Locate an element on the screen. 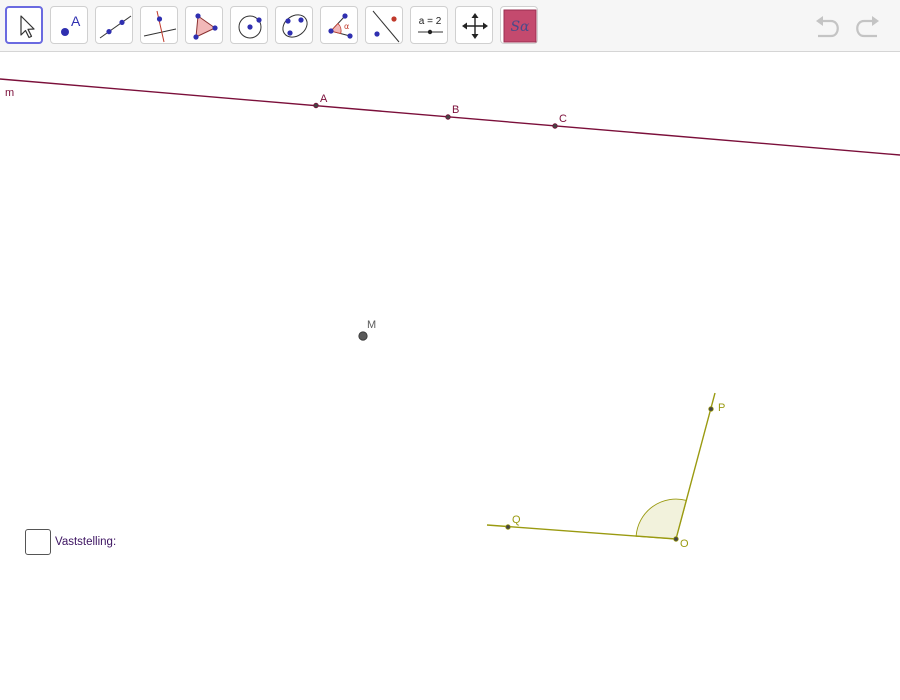 This screenshot has height=700, width=900. redo-button is located at coordinates (866, 27).